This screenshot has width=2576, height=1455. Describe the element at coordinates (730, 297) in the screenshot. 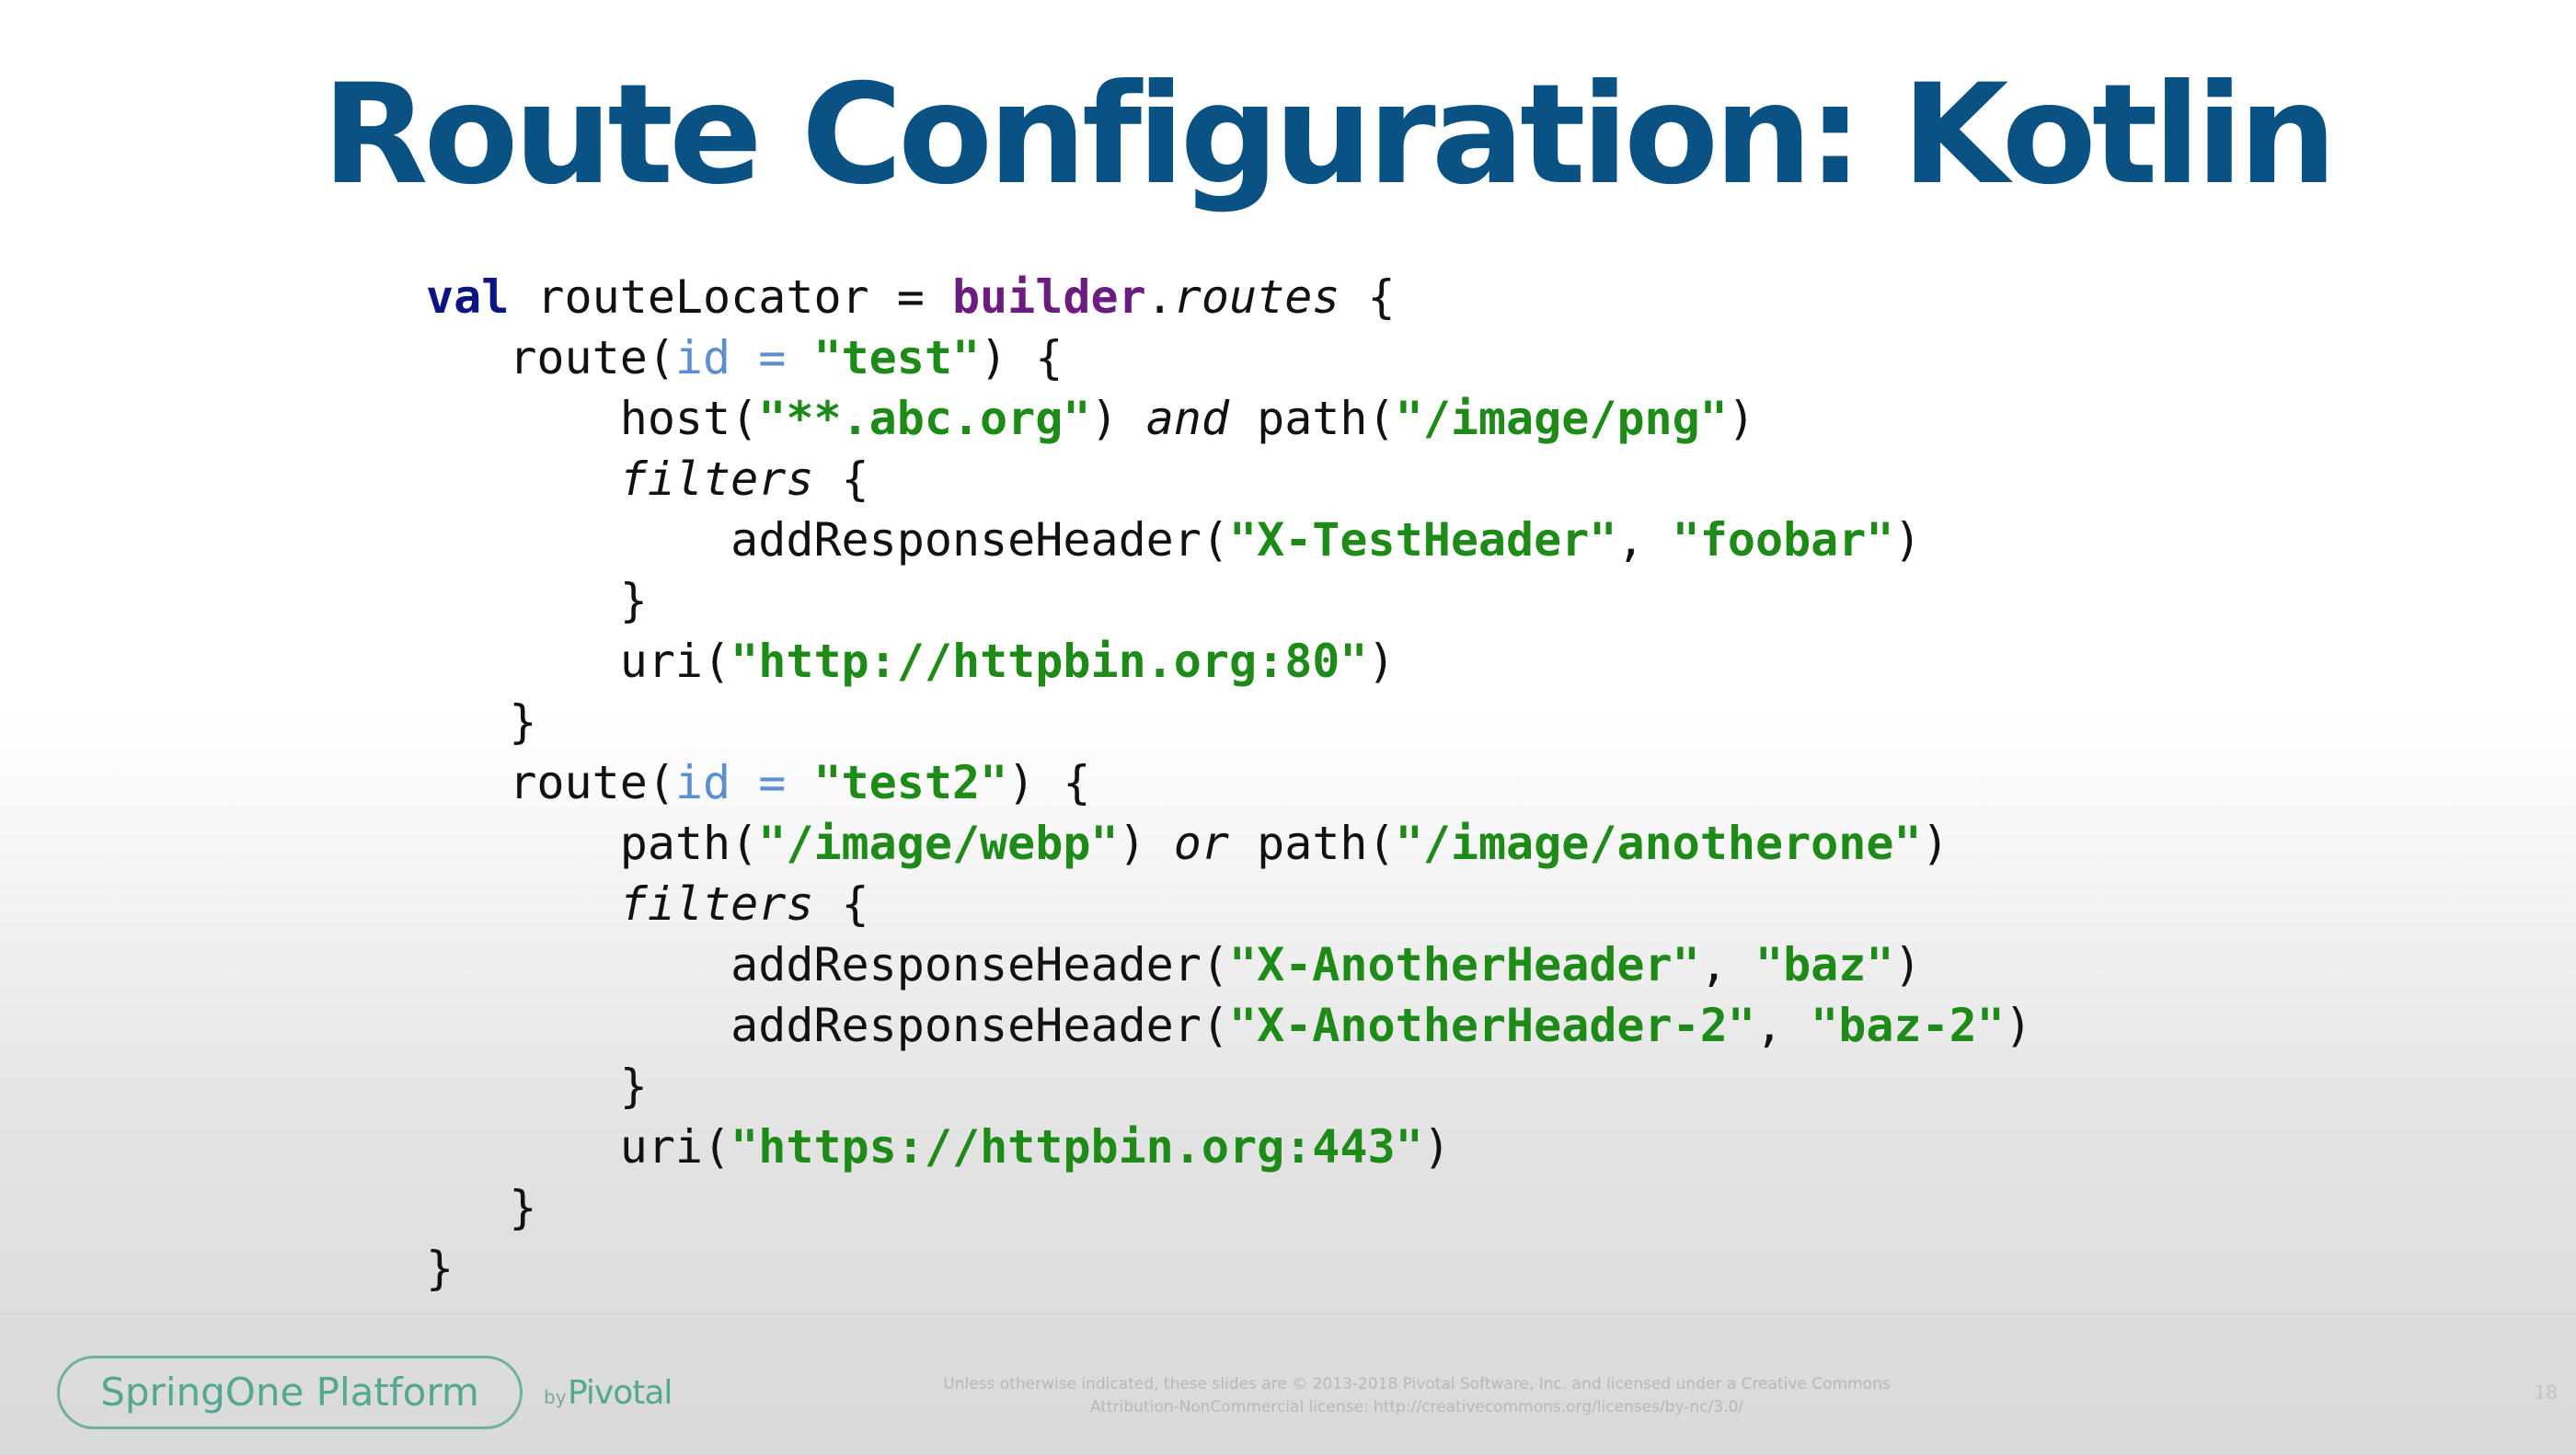

I see `route-locator-text: routeLocator =` at that location.